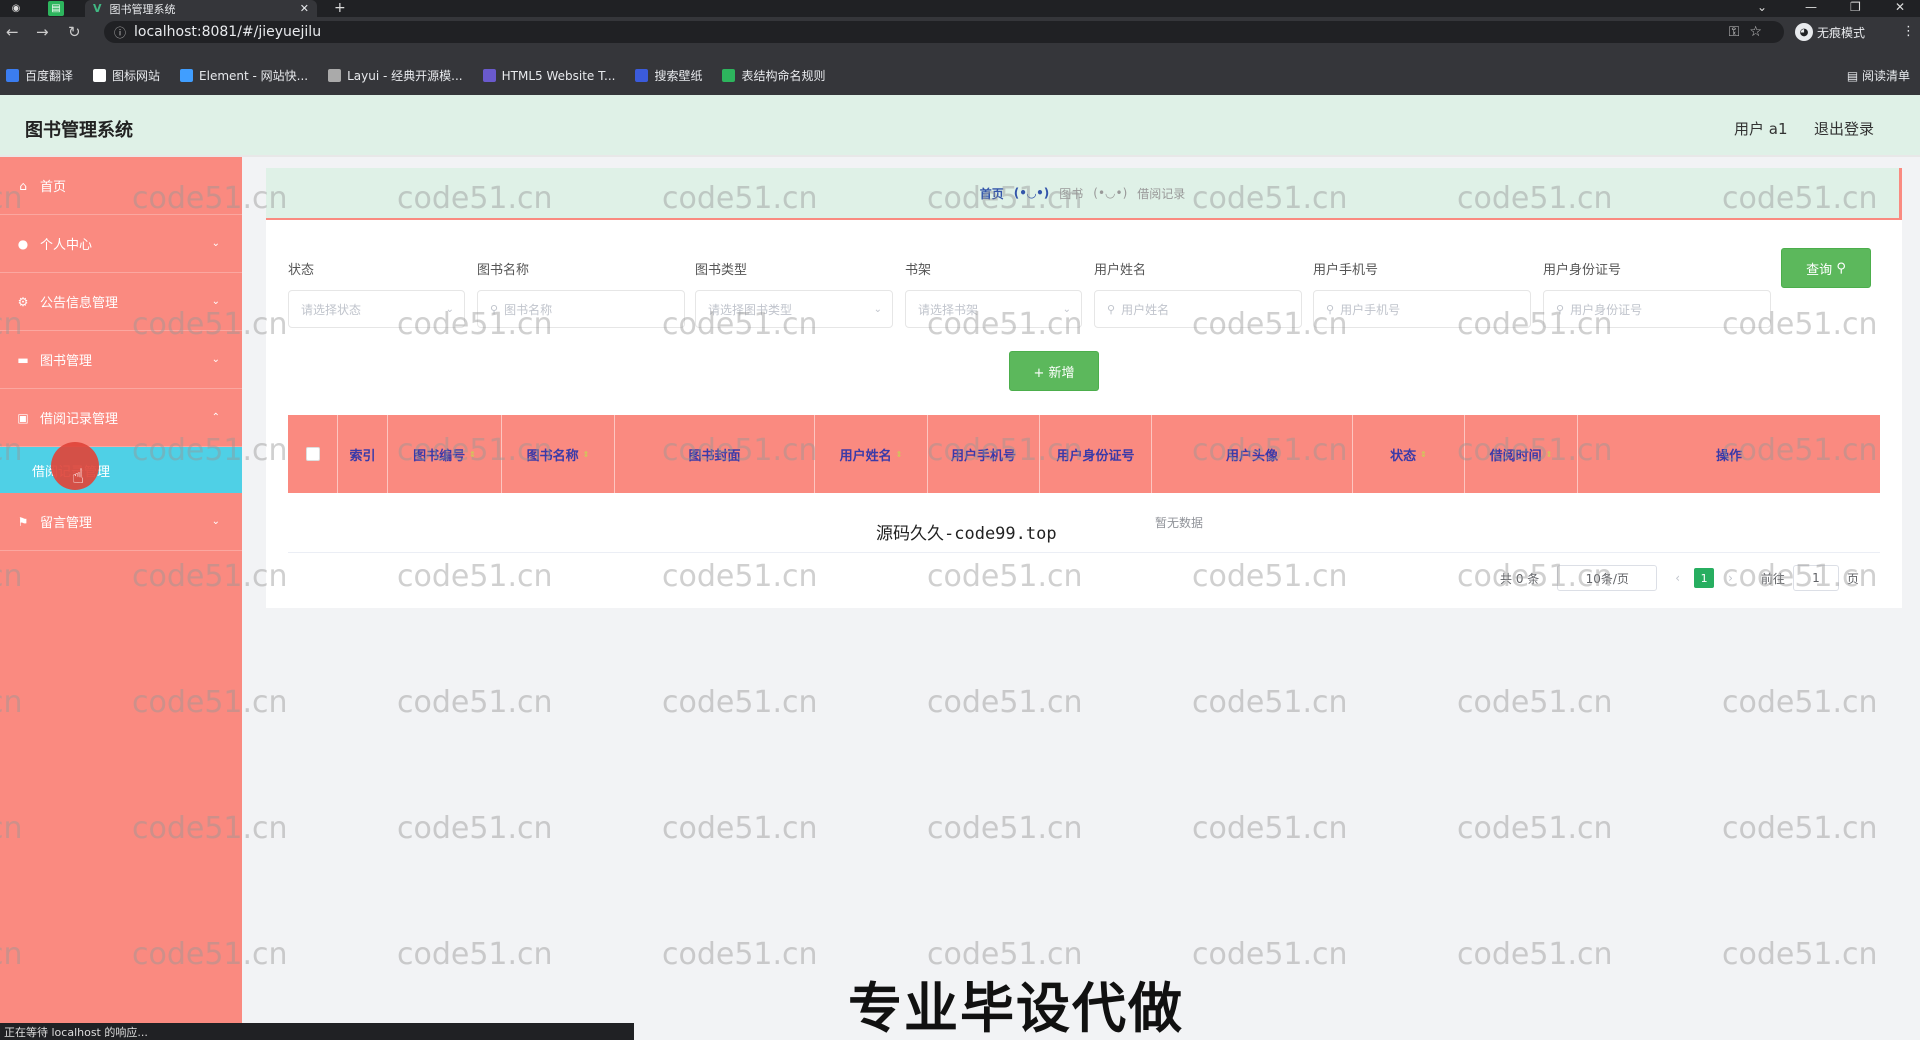 This screenshot has width=1920, height=1040. Describe the element at coordinates (215, 417) in the screenshot. I see `chevron-up-icon: ⌃` at that location.